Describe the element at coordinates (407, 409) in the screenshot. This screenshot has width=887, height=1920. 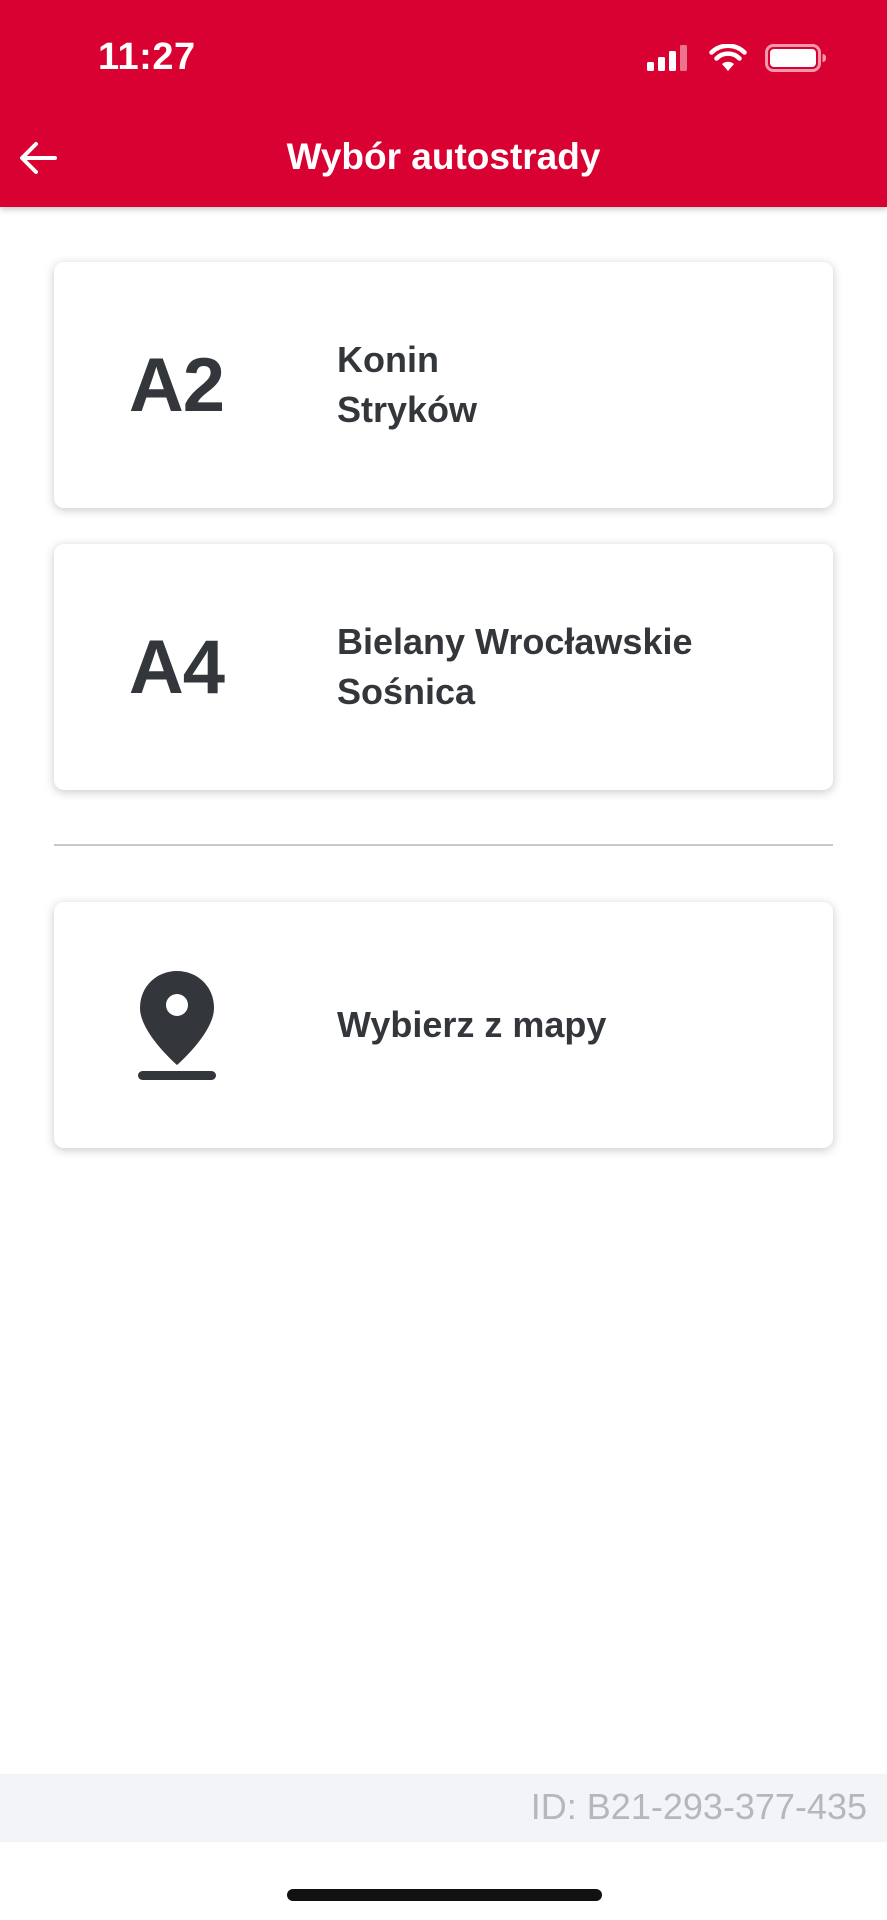
I see `highway-route-end: Stryków` at that location.